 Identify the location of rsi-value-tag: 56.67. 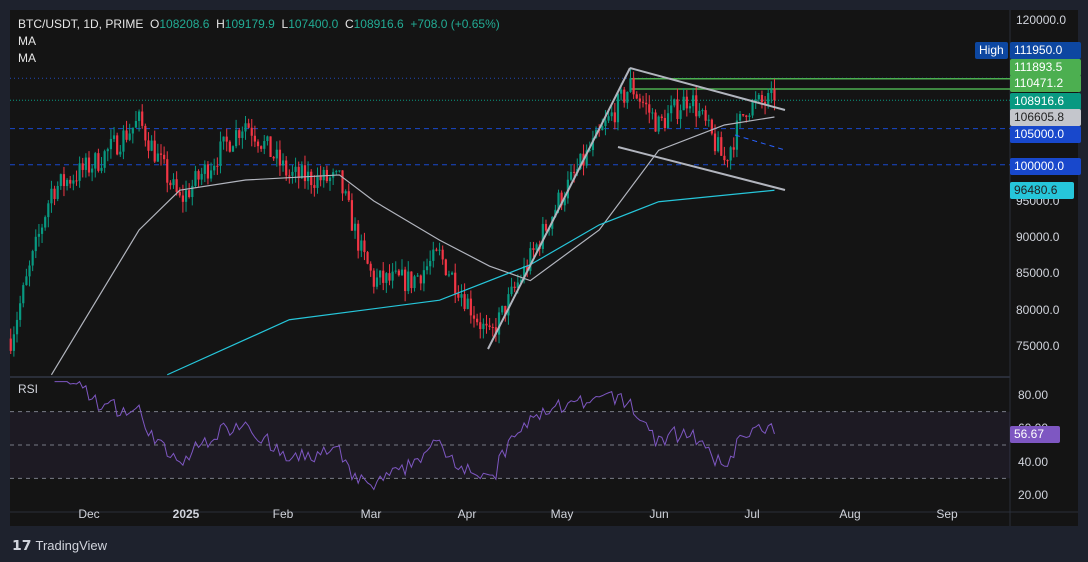
(1035, 434).